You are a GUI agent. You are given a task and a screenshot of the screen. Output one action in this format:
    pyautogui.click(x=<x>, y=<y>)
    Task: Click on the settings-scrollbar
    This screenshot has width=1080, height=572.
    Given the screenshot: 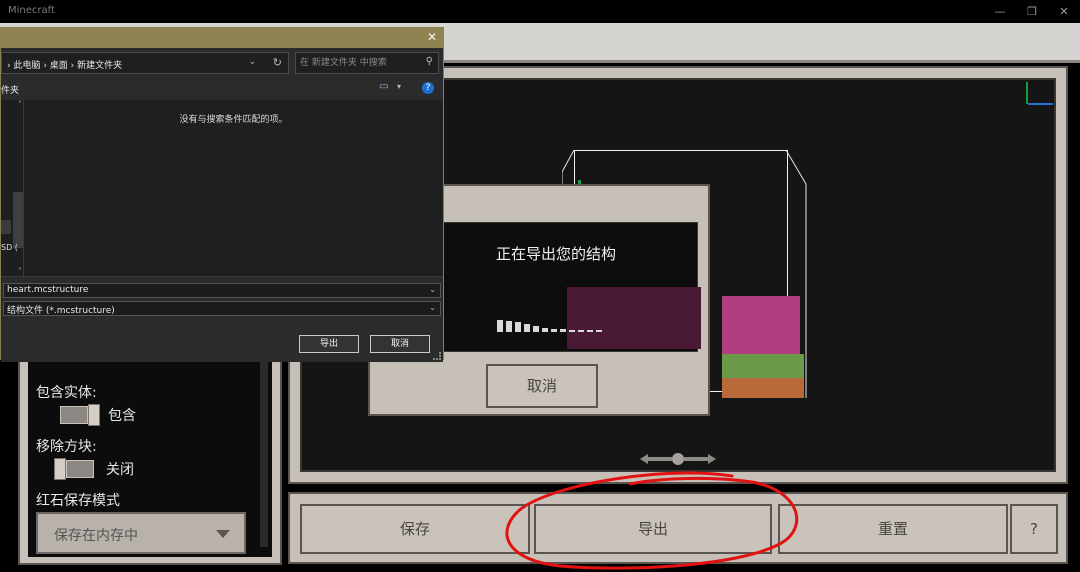 What is the action you would take?
    pyautogui.click(x=264, y=444)
    